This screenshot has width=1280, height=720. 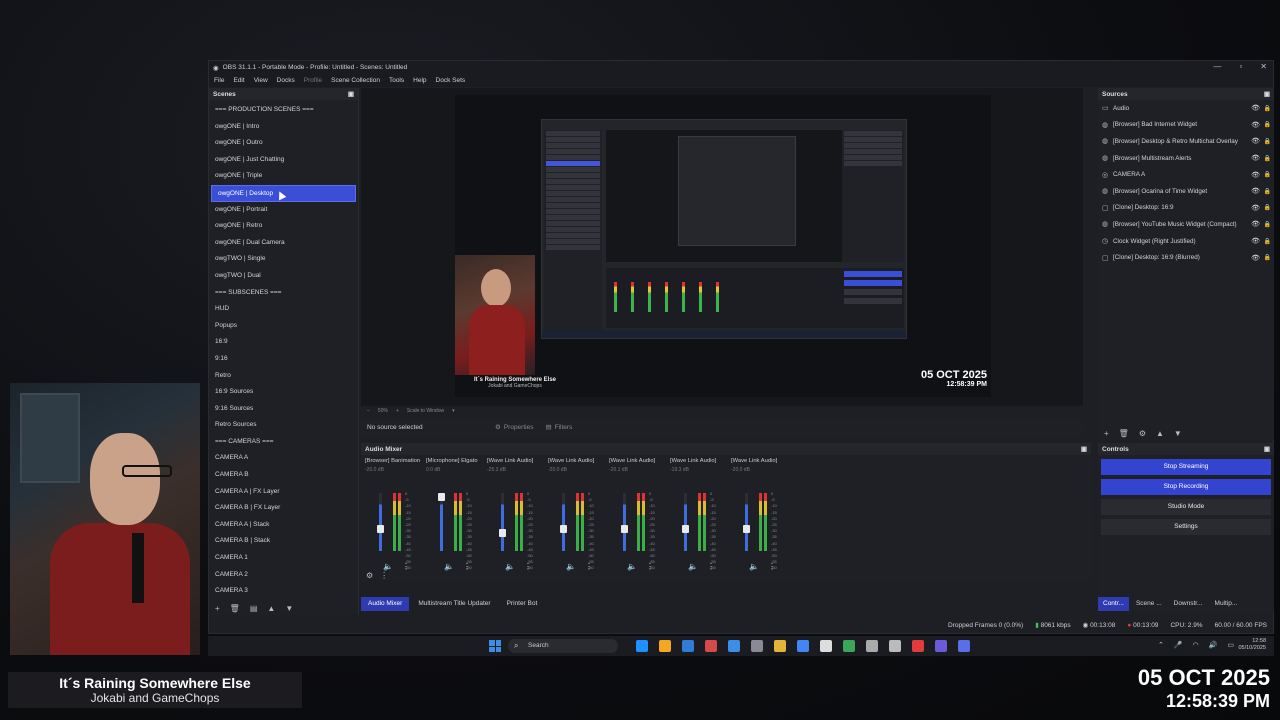 I want to click on scene-item: owgONE | Just Chatting, so click(x=283, y=160).